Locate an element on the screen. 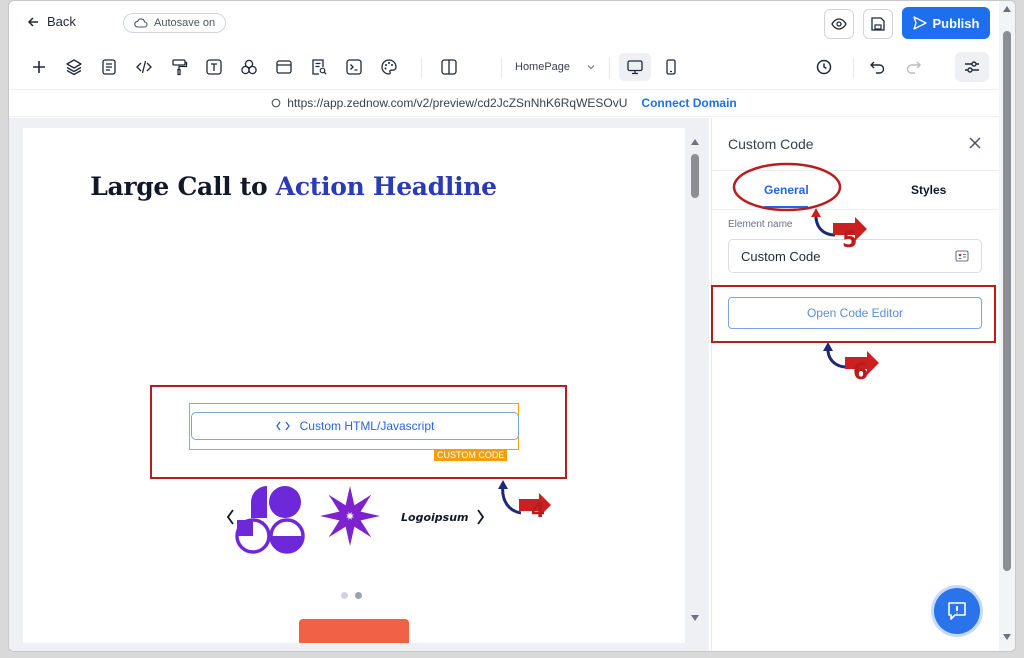 This screenshot has width=1024, height=658. toolbar: HomePage is located at coordinates (504, 67).